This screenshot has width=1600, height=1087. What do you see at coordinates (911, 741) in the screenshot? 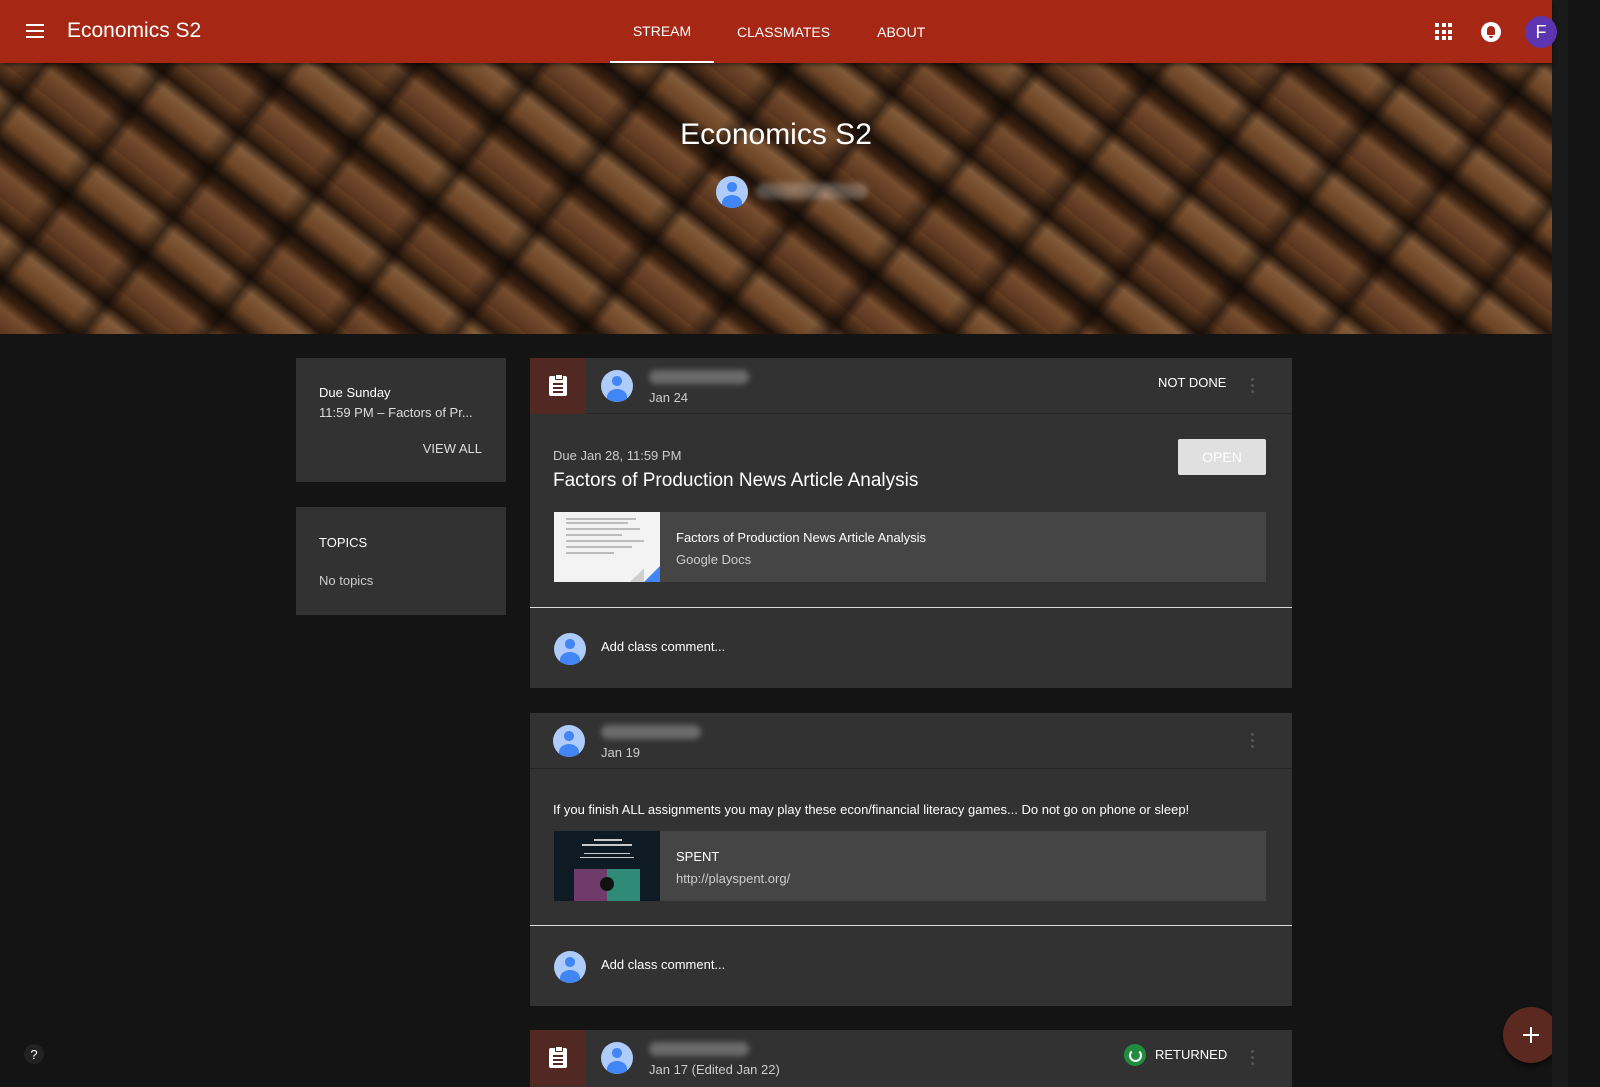
I see `post-header: Jan 19` at bounding box center [911, 741].